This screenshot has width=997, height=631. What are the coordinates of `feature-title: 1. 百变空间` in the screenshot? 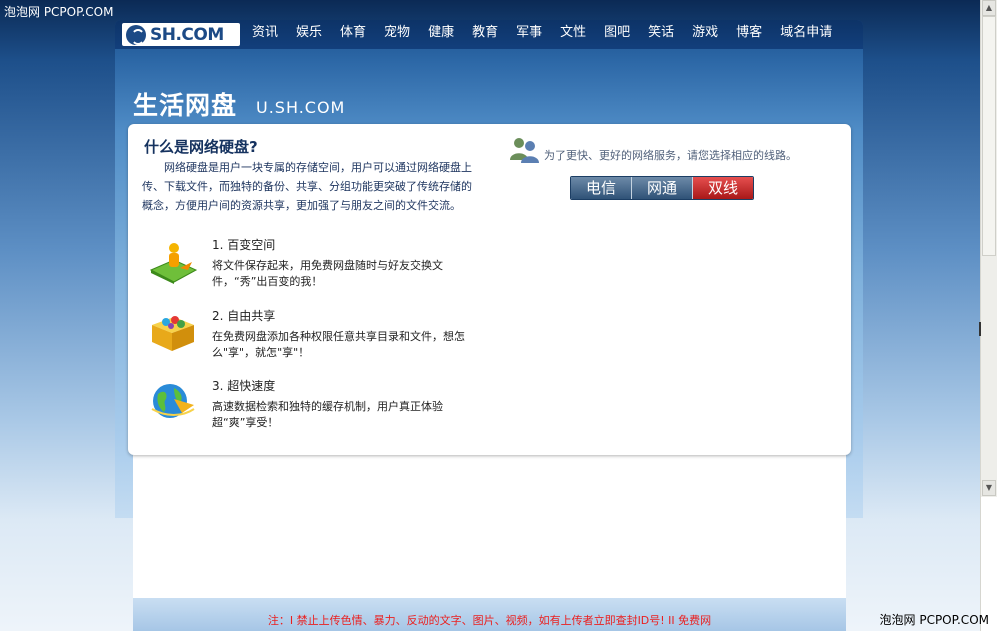 It's located at (244, 245).